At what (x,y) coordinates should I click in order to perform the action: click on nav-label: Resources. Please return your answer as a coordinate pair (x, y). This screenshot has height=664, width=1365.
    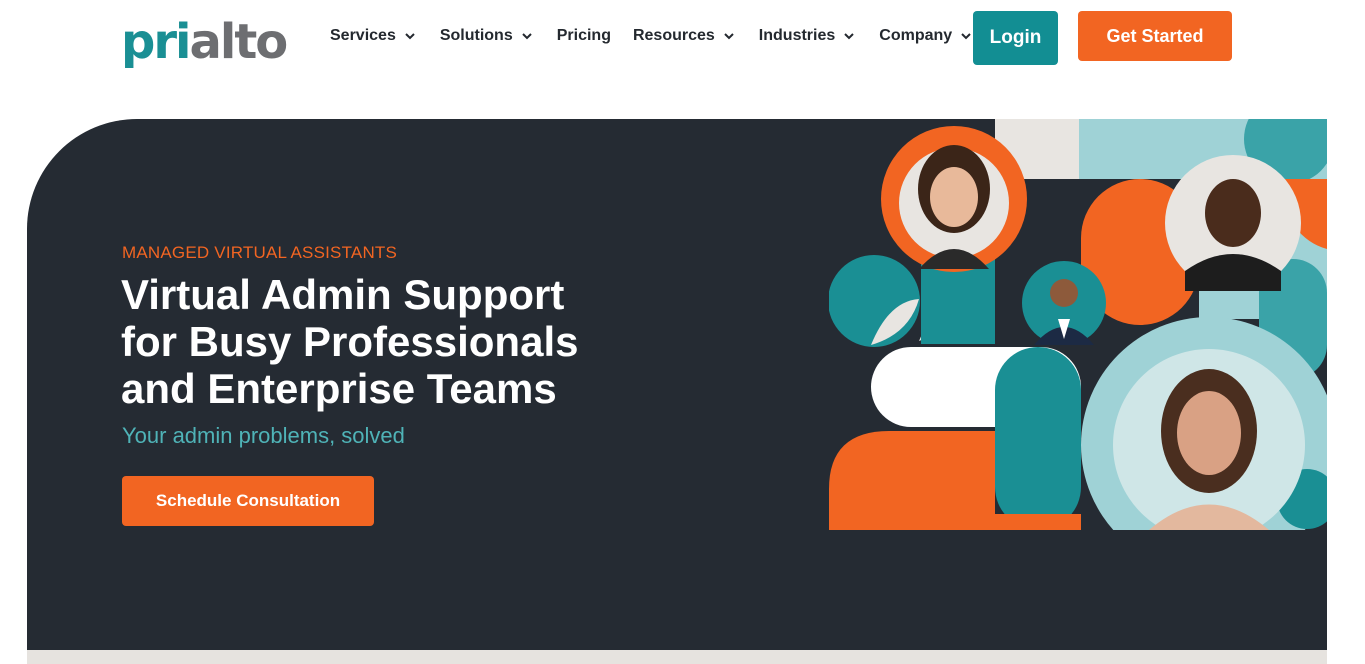
    Looking at the image, I should click on (673, 35).